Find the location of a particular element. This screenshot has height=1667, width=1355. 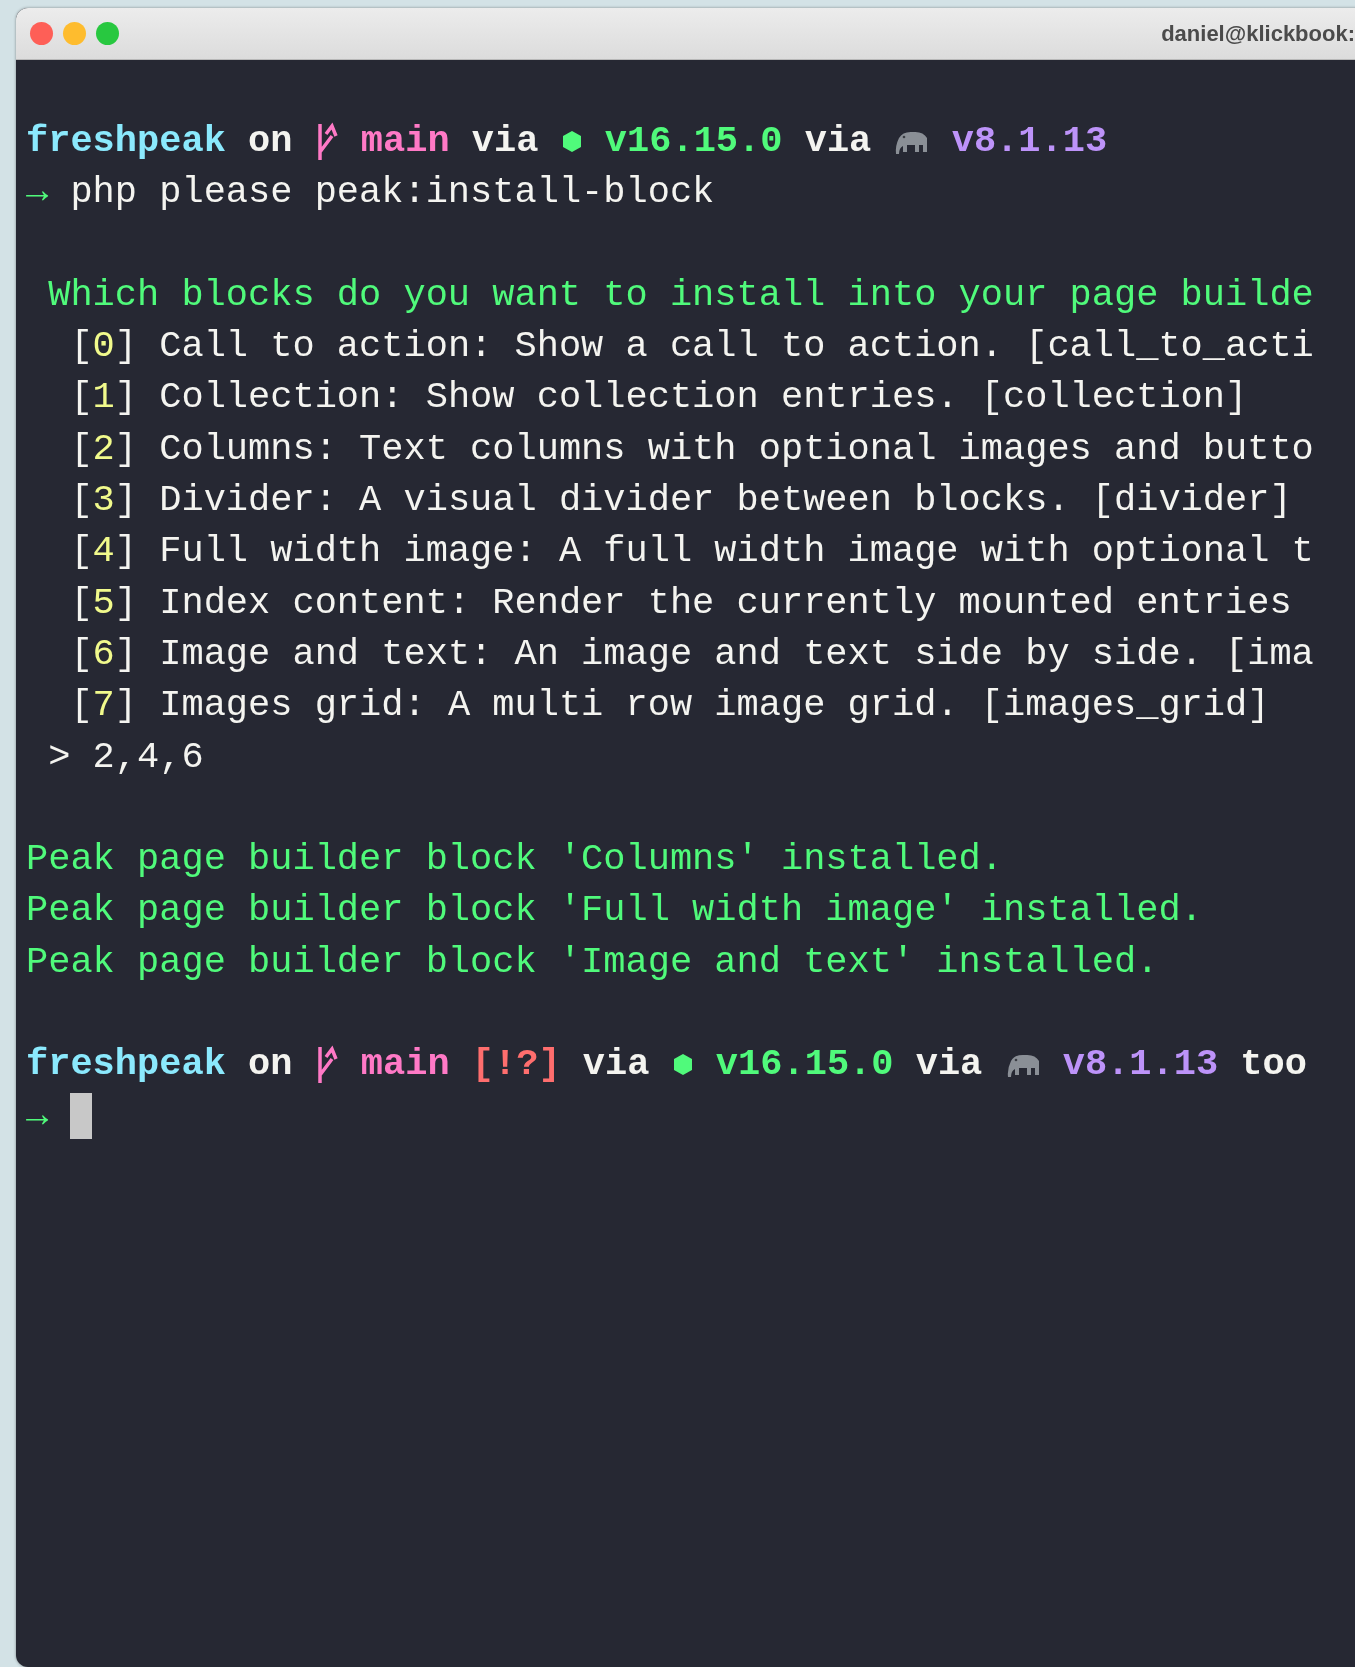

option-index: [4] is located at coordinates (104, 551).